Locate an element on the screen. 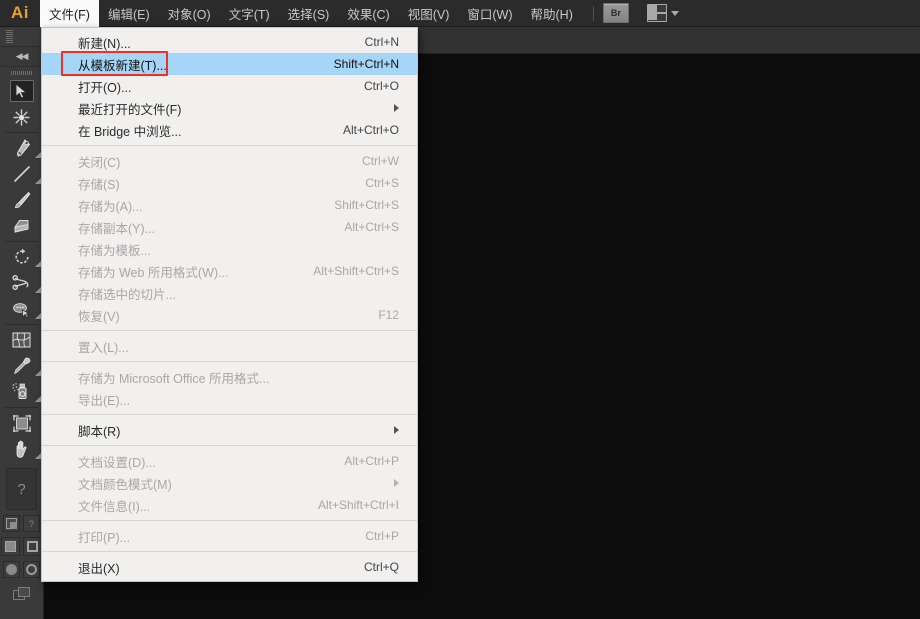  hand-tool is located at coordinates (21, 449).